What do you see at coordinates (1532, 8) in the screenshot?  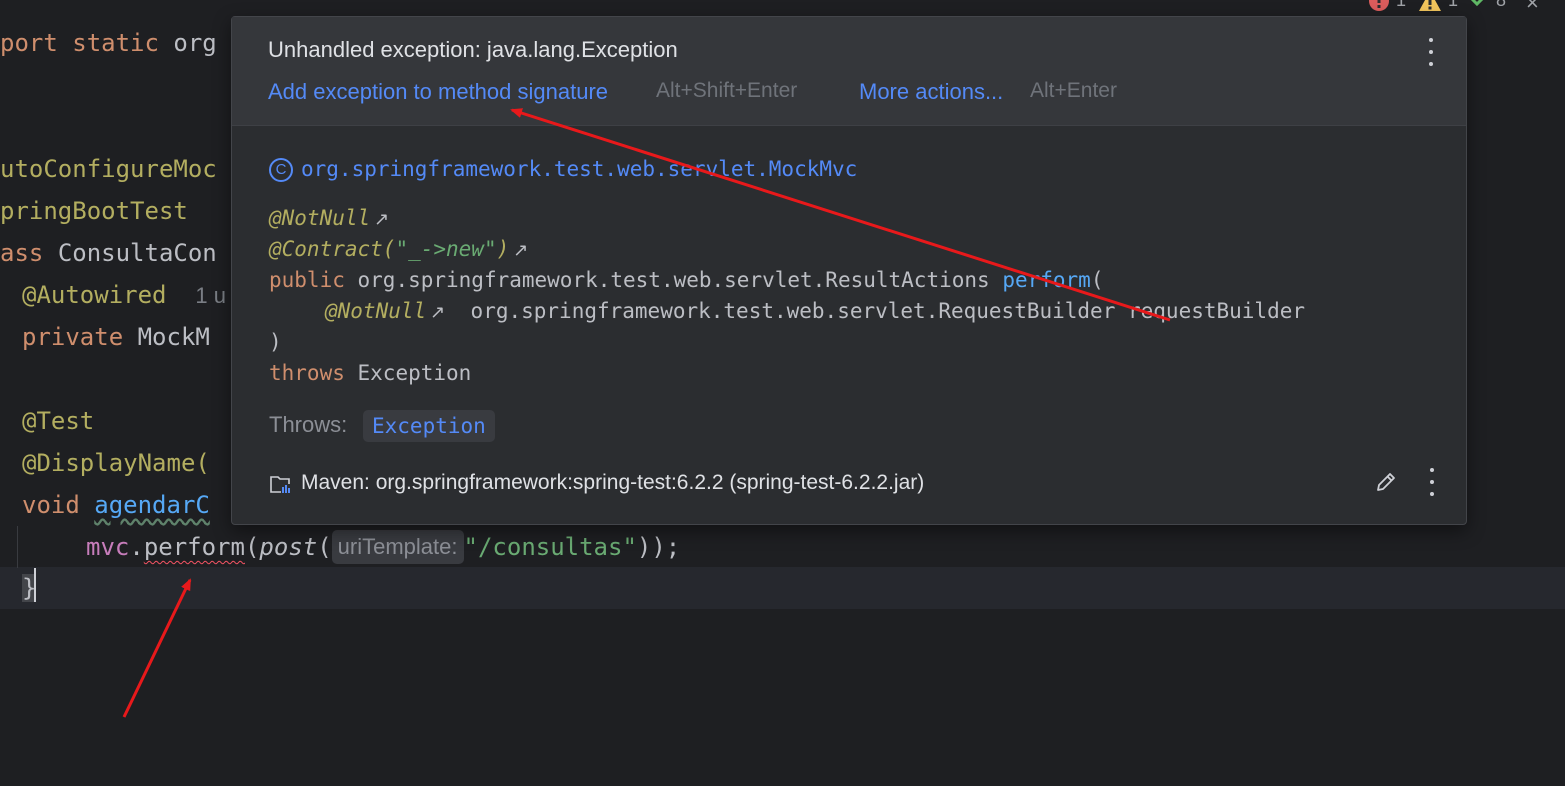 I see `close-icon: ×` at bounding box center [1532, 8].